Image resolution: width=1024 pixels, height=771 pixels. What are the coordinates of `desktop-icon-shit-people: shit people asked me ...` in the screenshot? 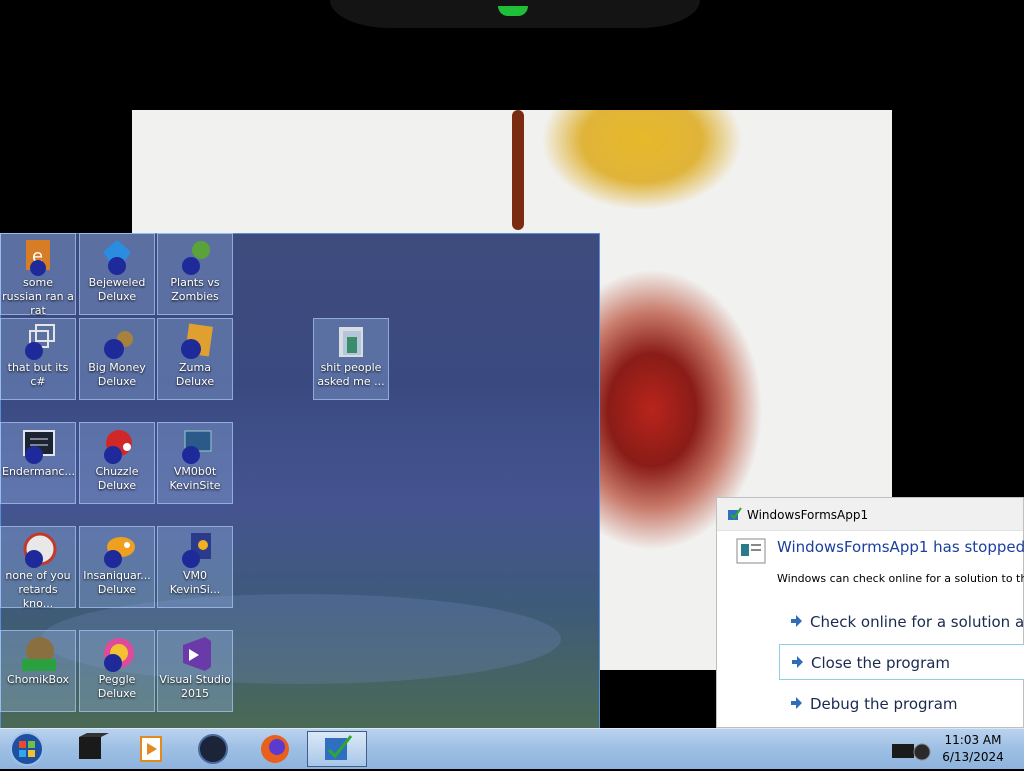 It's located at (351, 359).